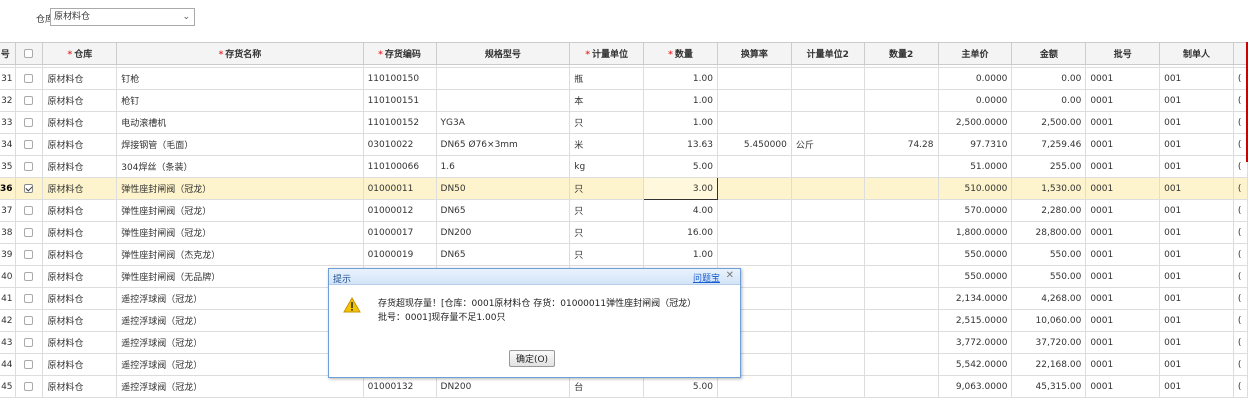  What do you see at coordinates (399, 210) in the screenshot?
I see `cell-code: 01000012` at bounding box center [399, 210].